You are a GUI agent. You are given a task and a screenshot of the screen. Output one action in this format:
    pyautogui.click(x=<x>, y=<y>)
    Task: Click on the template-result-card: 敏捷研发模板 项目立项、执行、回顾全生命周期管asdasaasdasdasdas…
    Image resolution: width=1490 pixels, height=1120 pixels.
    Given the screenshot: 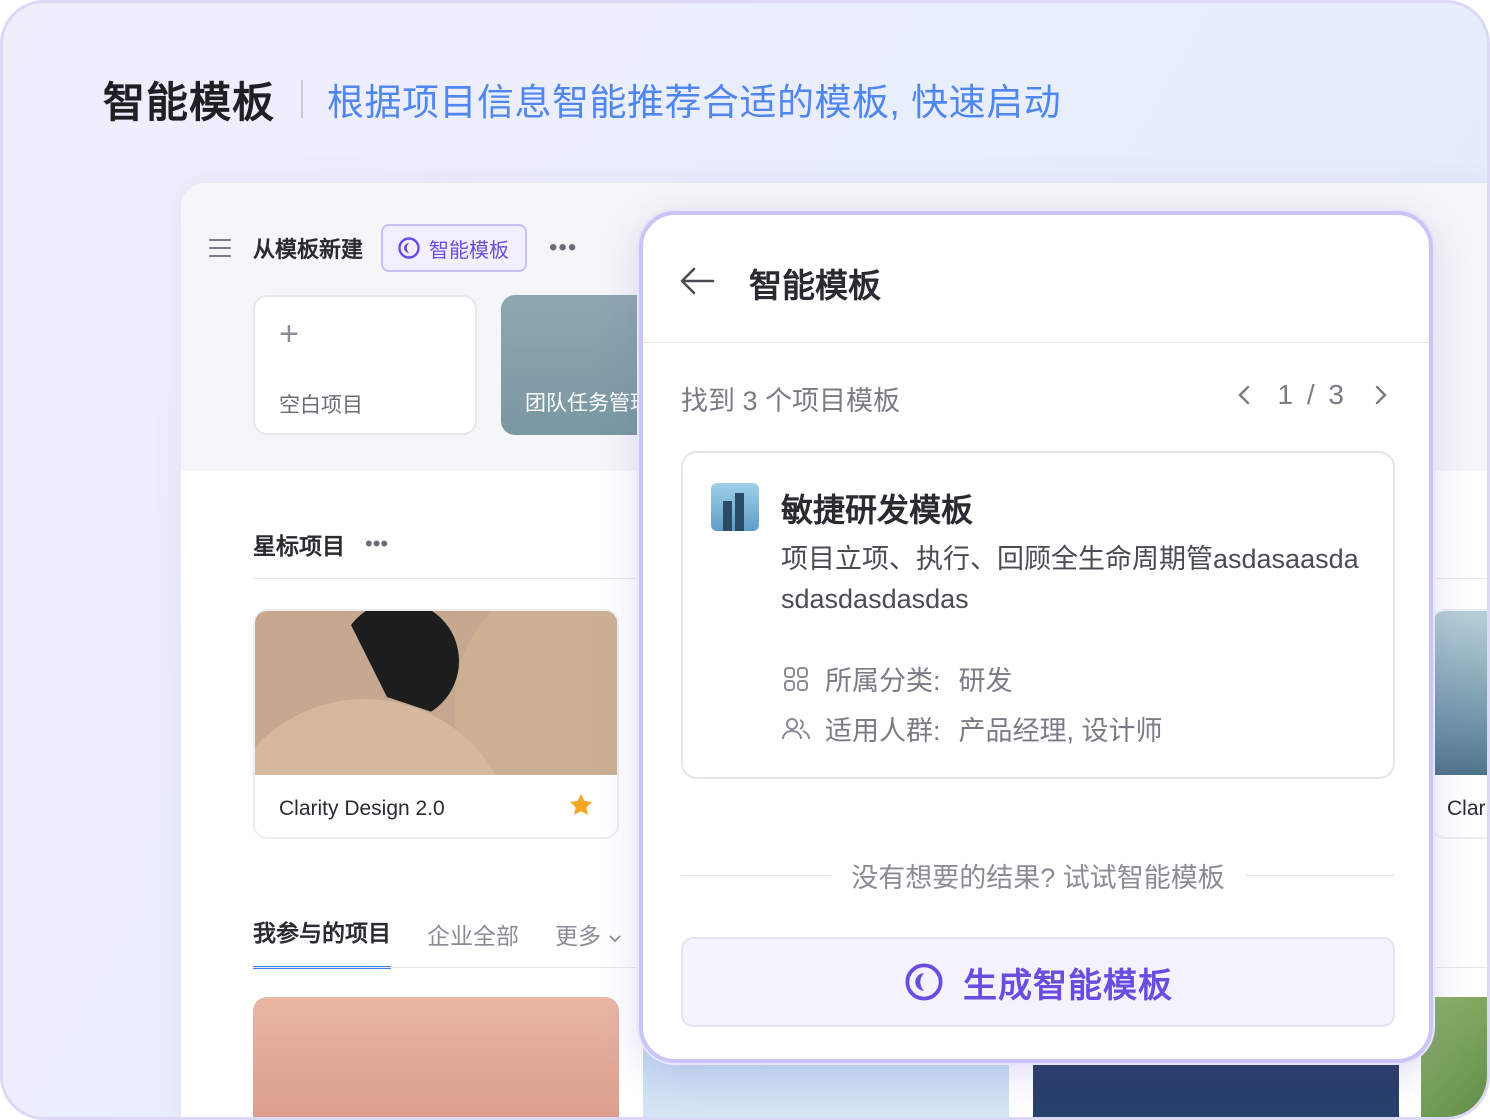 What is the action you would take?
    pyautogui.click(x=1038, y=615)
    